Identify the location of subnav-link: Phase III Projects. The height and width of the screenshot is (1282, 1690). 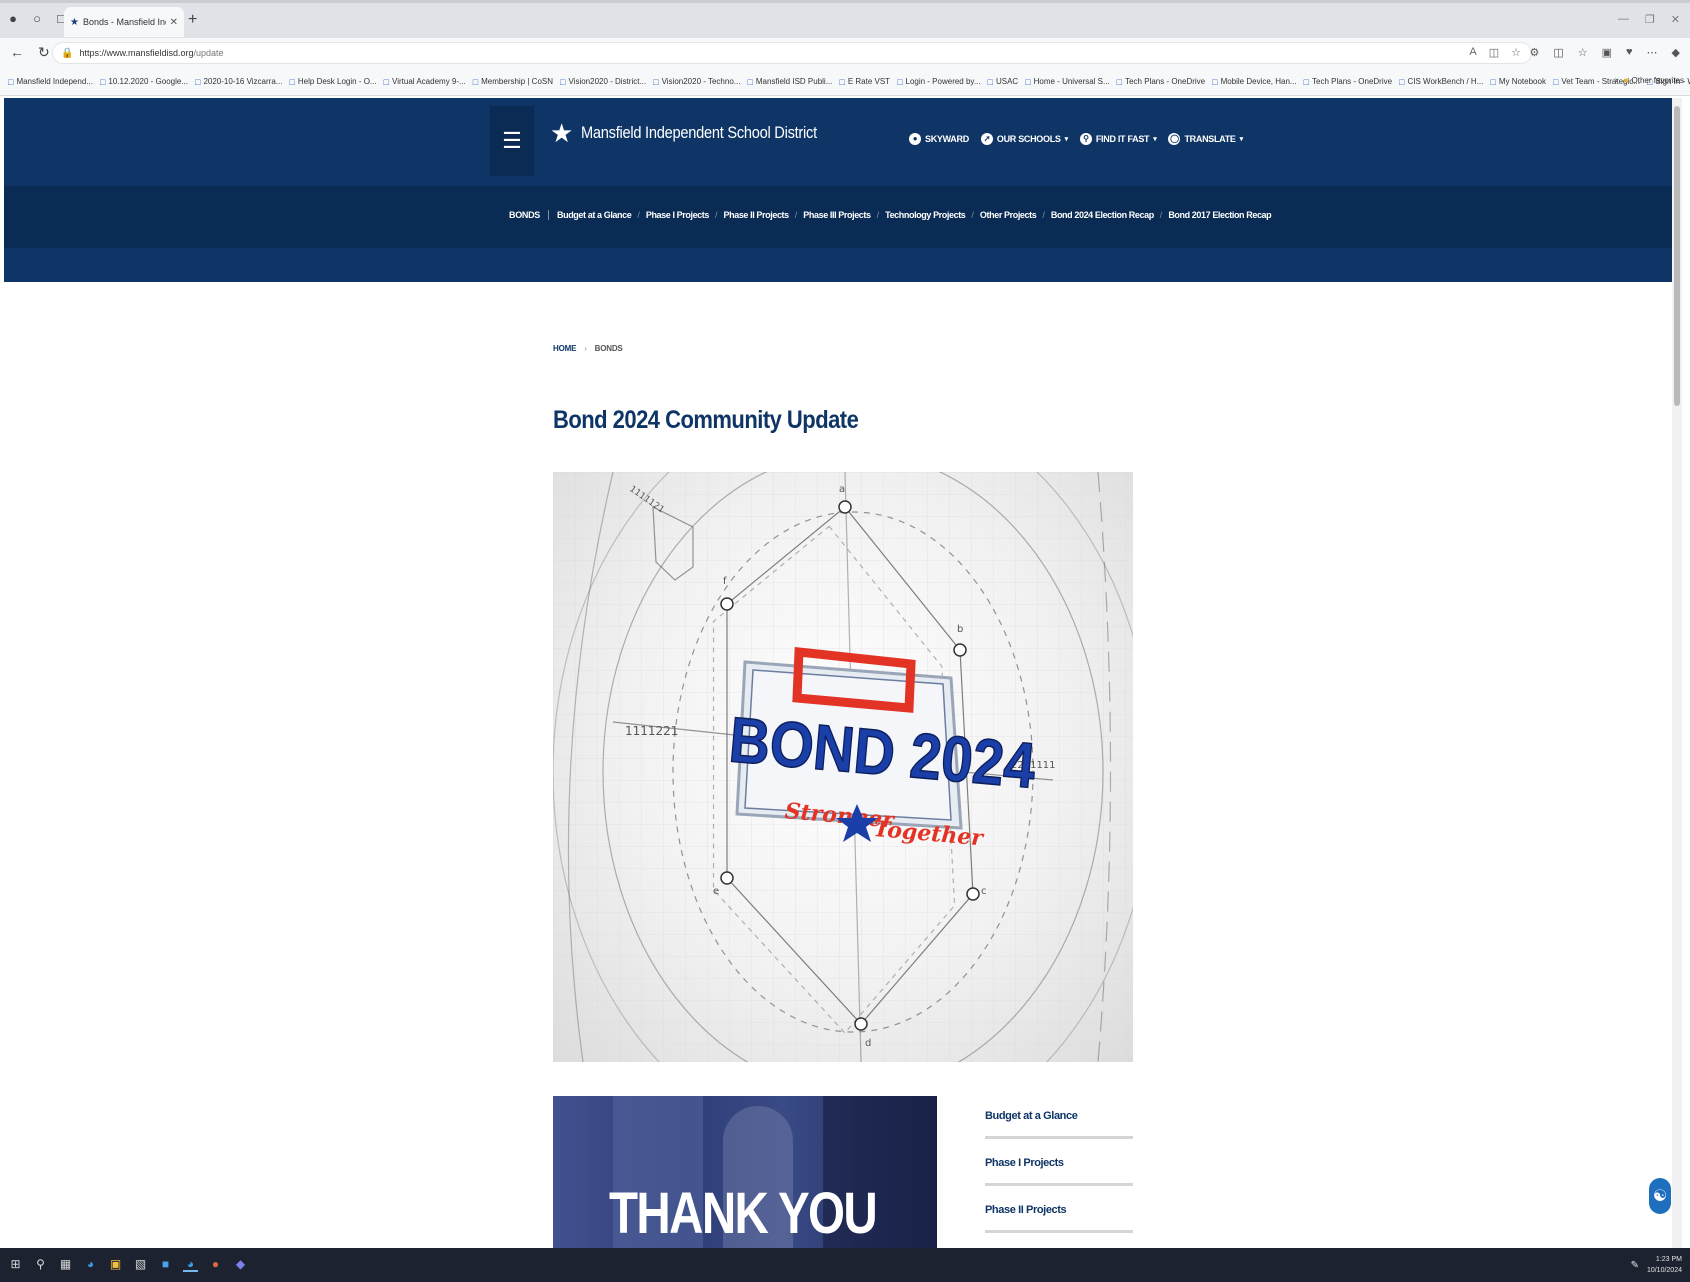
(837, 215).